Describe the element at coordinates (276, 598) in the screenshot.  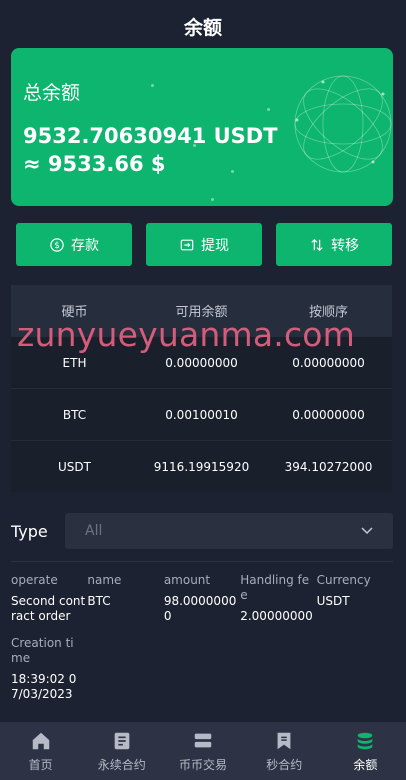
I see `record-fee: Handling fee 2.00000000` at that location.